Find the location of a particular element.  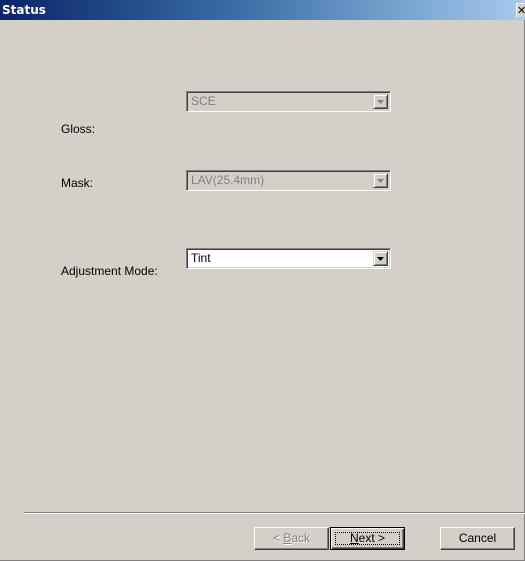

gloss-value: SCE is located at coordinates (203, 101).